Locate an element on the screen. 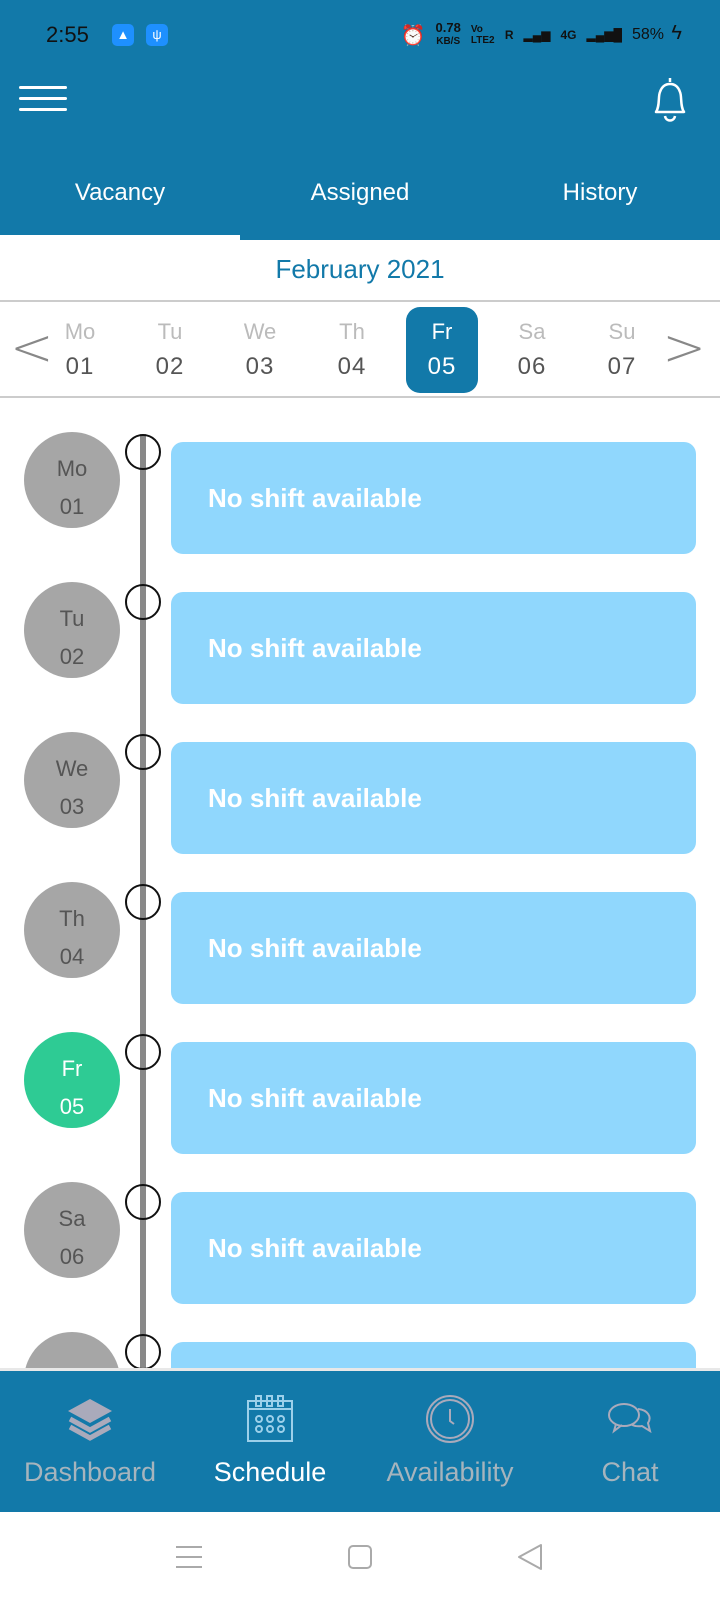  timeline-row: Sa 06 No shift available is located at coordinates (360, 1243).